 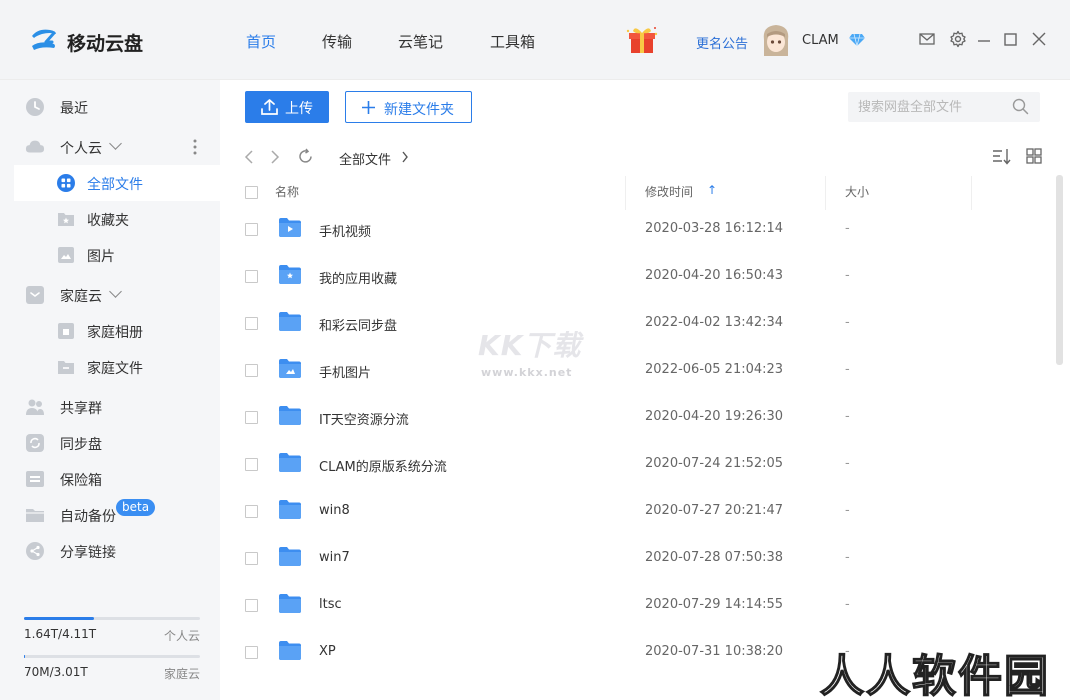 What do you see at coordinates (857, 191) in the screenshot?
I see `column-size: 大小` at bounding box center [857, 191].